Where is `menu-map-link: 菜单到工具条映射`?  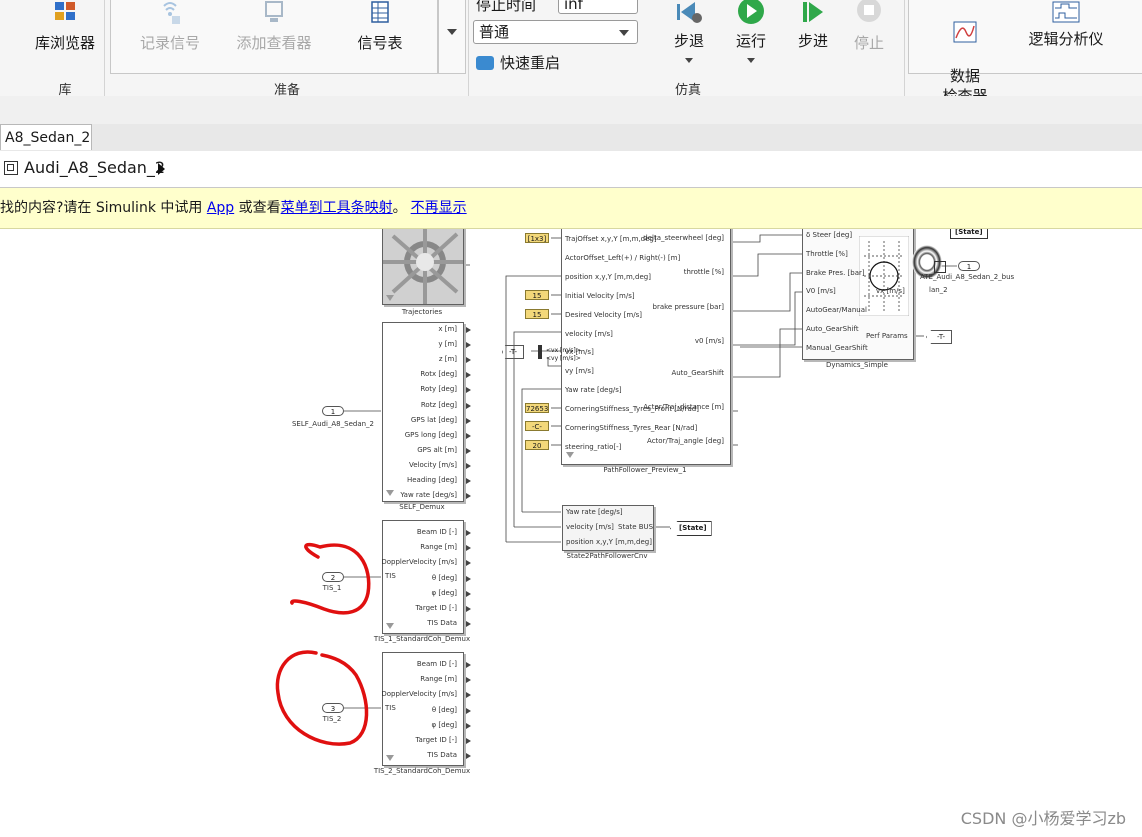 menu-map-link: 菜单到工具条映射 is located at coordinates (337, 208).